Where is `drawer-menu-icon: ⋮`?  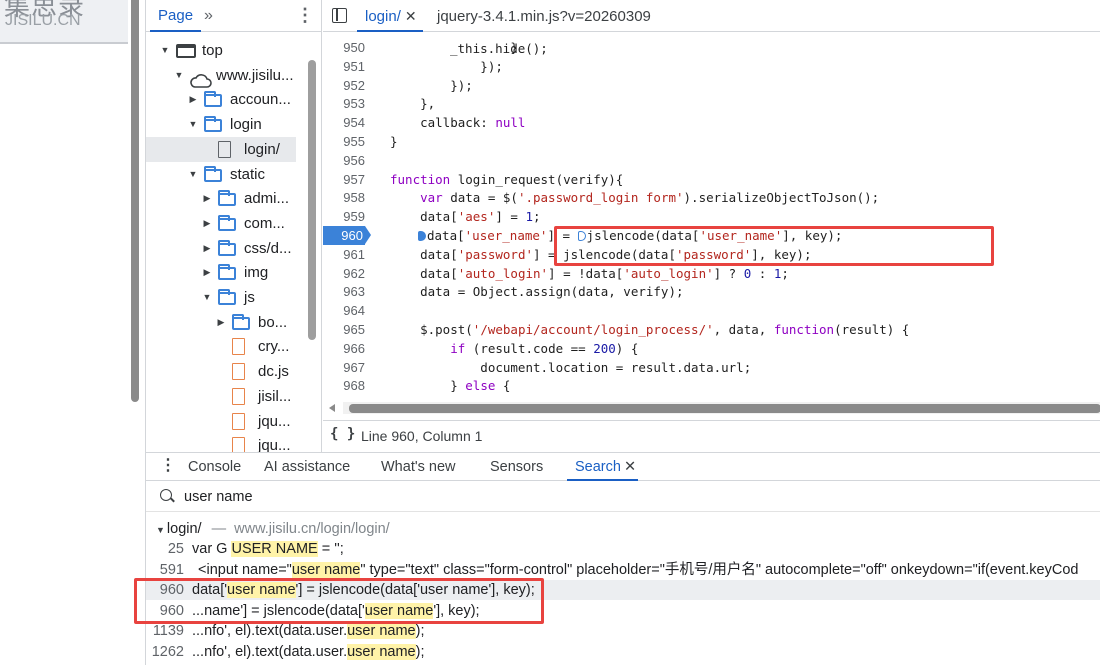
drawer-menu-icon: ⋮ is located at coordinates (168, 465).